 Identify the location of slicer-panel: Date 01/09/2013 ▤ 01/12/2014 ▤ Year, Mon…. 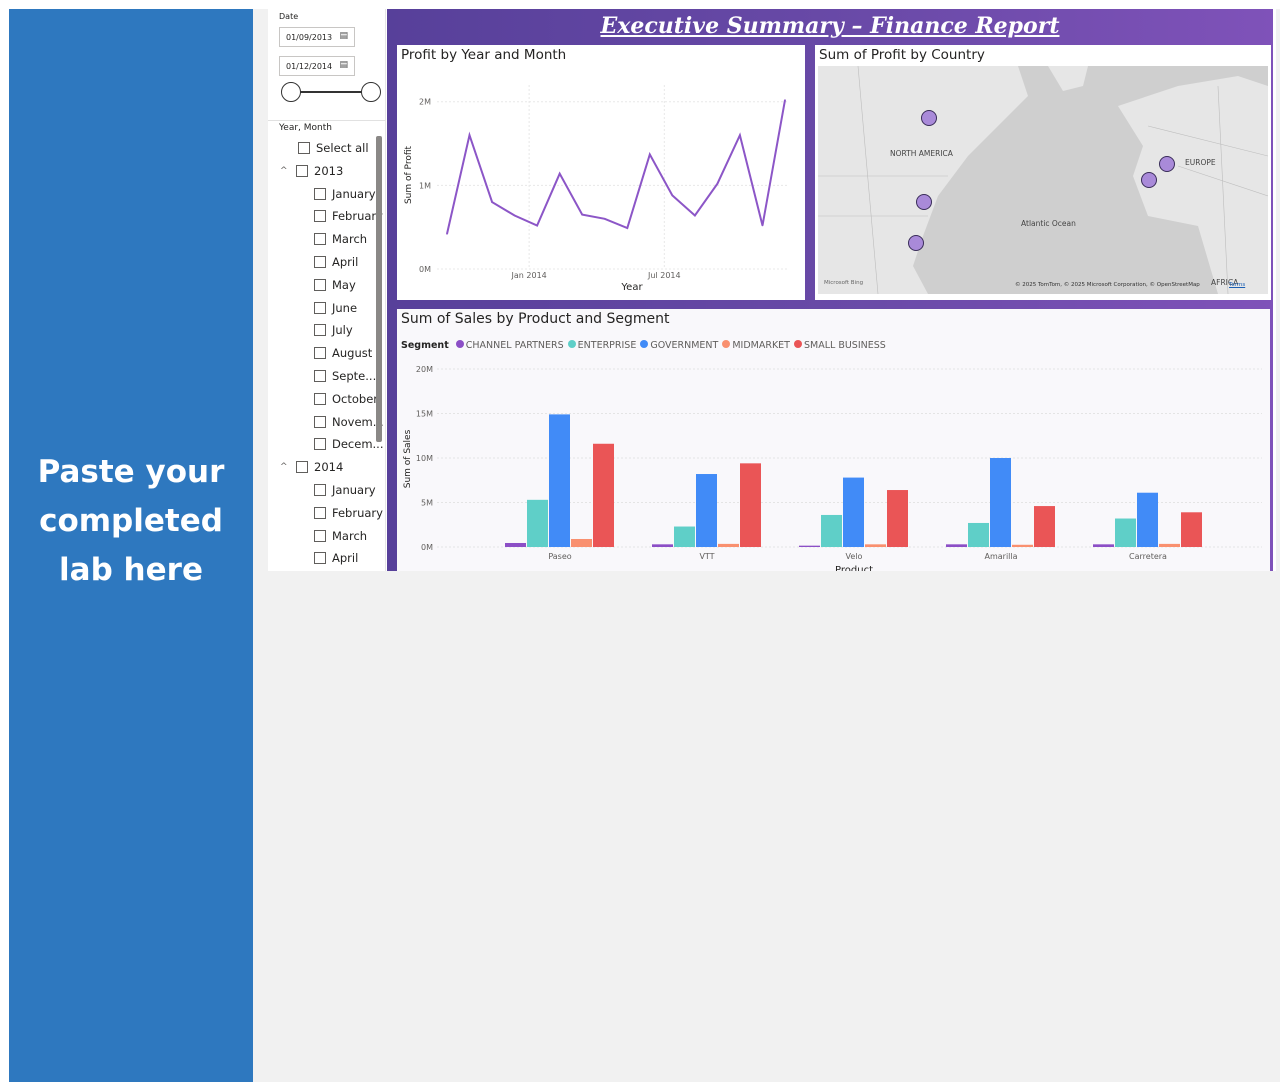
(327, 290).